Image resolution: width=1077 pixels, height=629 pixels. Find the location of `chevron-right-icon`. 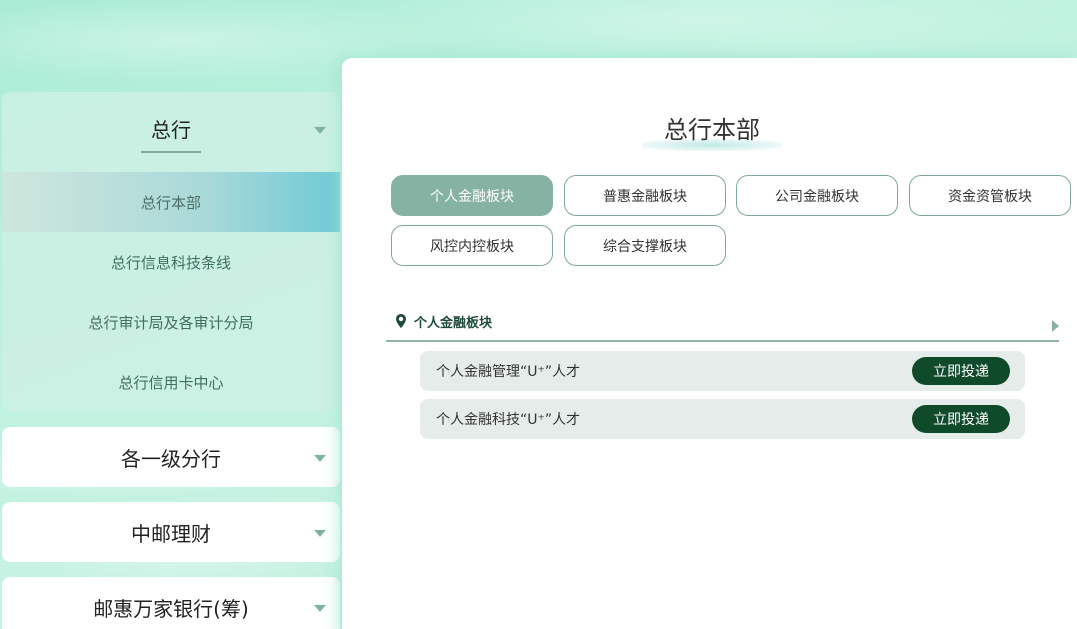

chevron-right-icon is located at coordinates (1055, 326).